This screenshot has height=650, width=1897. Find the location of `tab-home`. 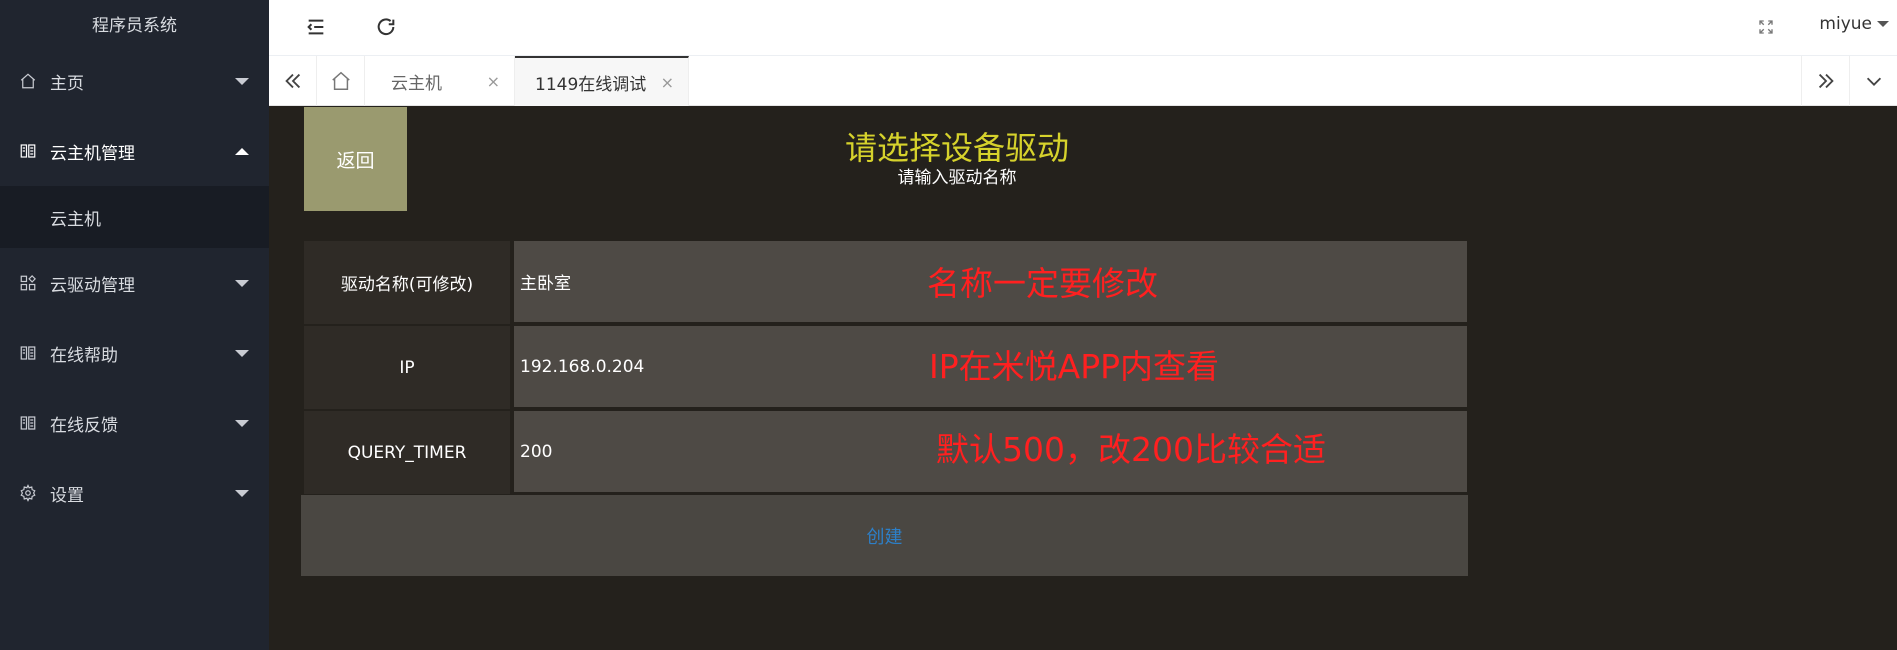

tab-home is located at coordinates (341, 81).